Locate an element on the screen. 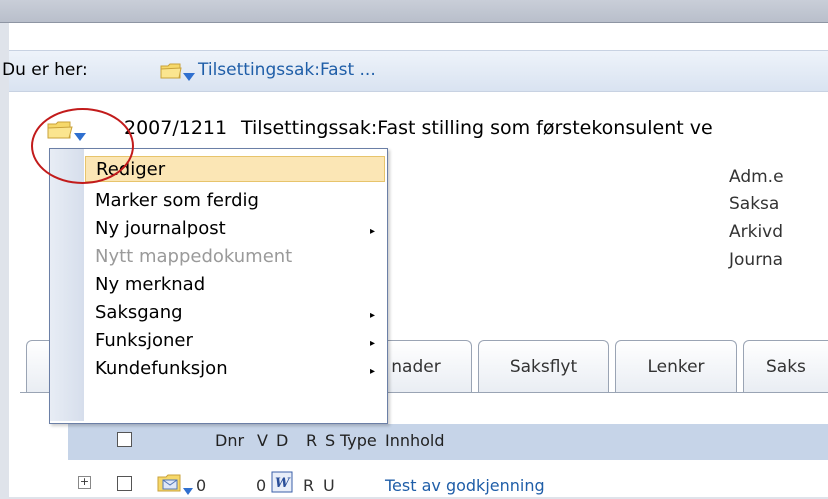 The image size is (828, 499). context-menu-gutter is located at coordinates (67, 285).